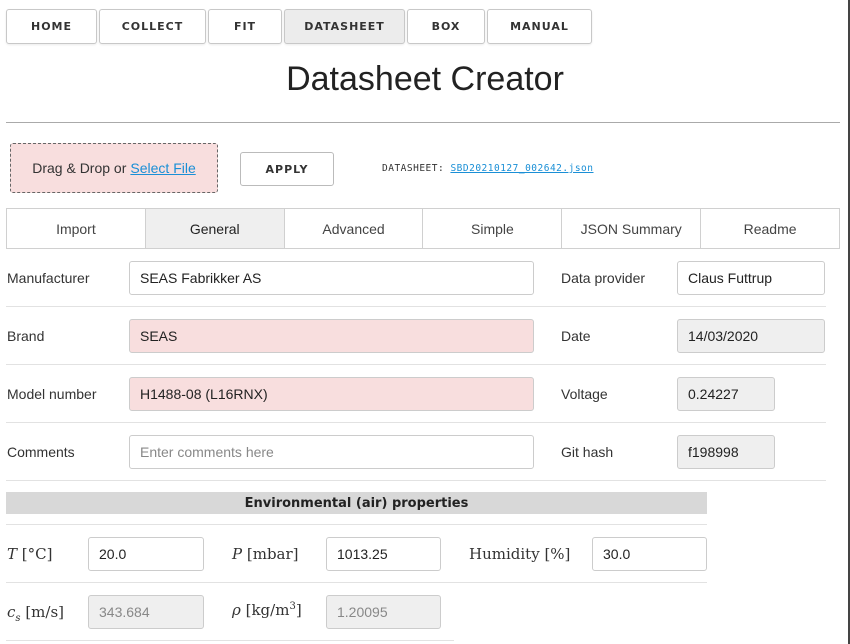 The width and height of the screenshot is (850, 644). Describe the element at coordinates (770, 228) in the screenshot. I see `tab-readme: Readme` at that location.